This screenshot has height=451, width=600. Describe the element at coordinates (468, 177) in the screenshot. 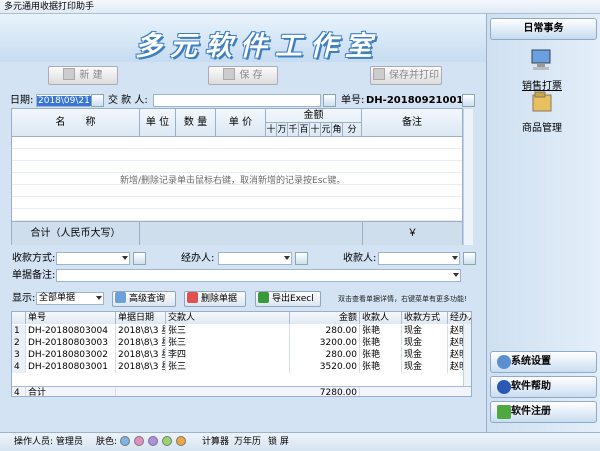

I see `items-grid-scrollbar` at that location.